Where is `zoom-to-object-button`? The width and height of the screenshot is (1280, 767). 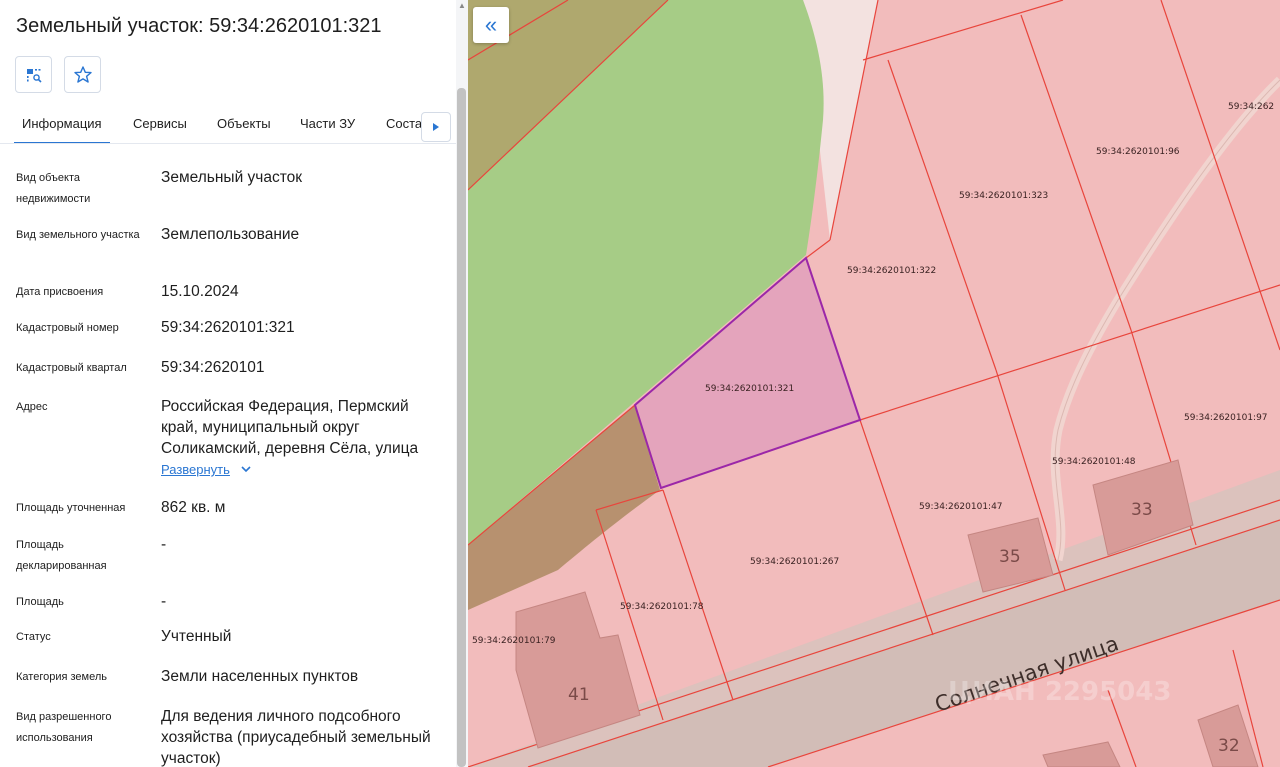
zoom-to-object-button is located at coordinates (33, 74).